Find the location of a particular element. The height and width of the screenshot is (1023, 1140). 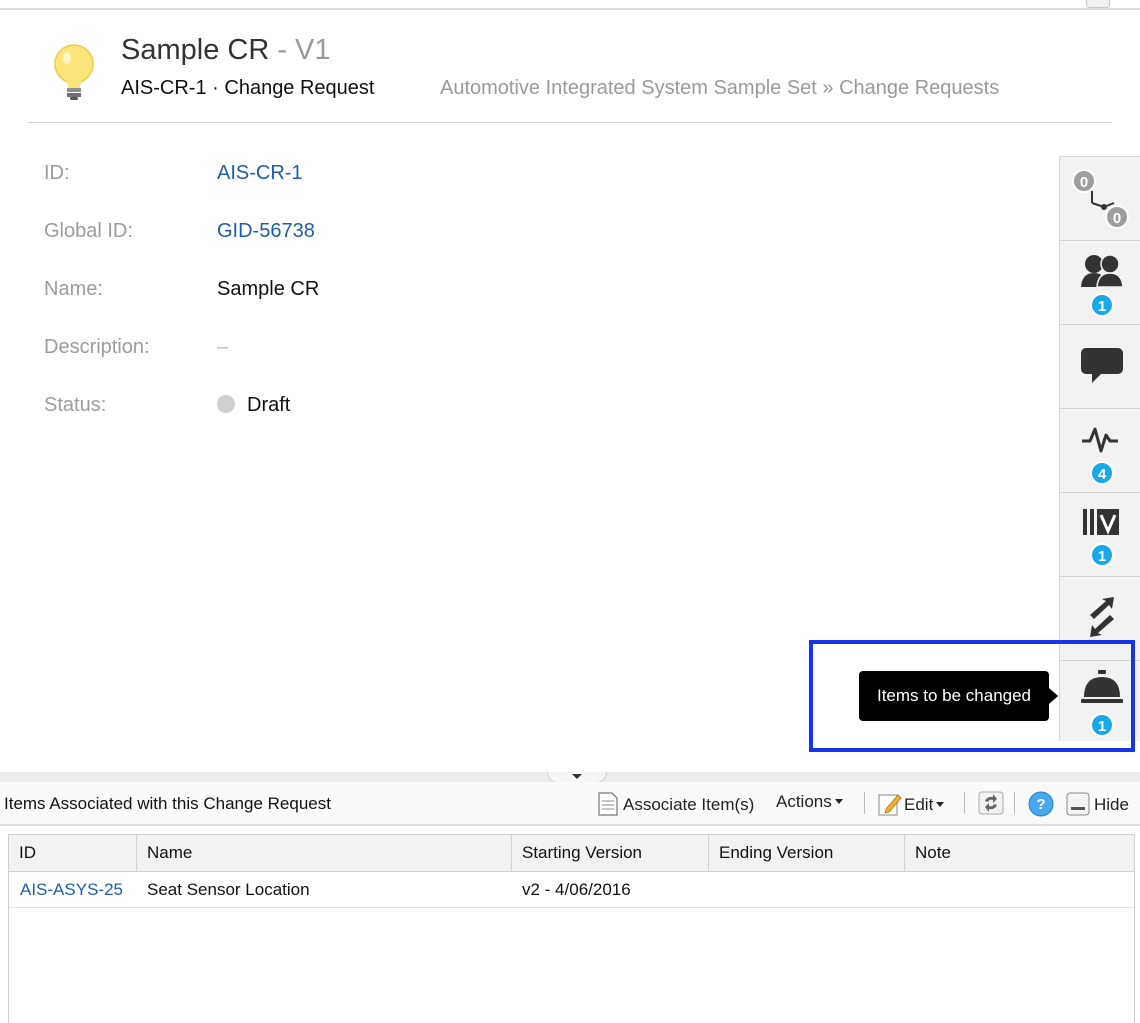

associate-items-button: Associate Item(s) is located at coordinates (675, 804).